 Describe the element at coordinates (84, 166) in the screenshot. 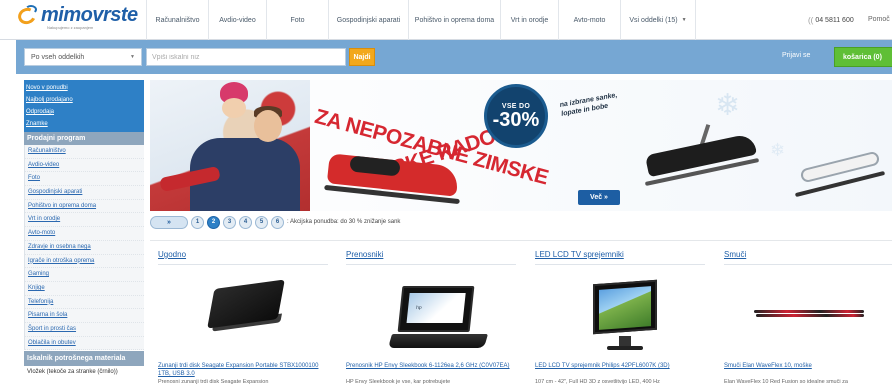

I see `sidebar-item: Avdio-video` at that location.